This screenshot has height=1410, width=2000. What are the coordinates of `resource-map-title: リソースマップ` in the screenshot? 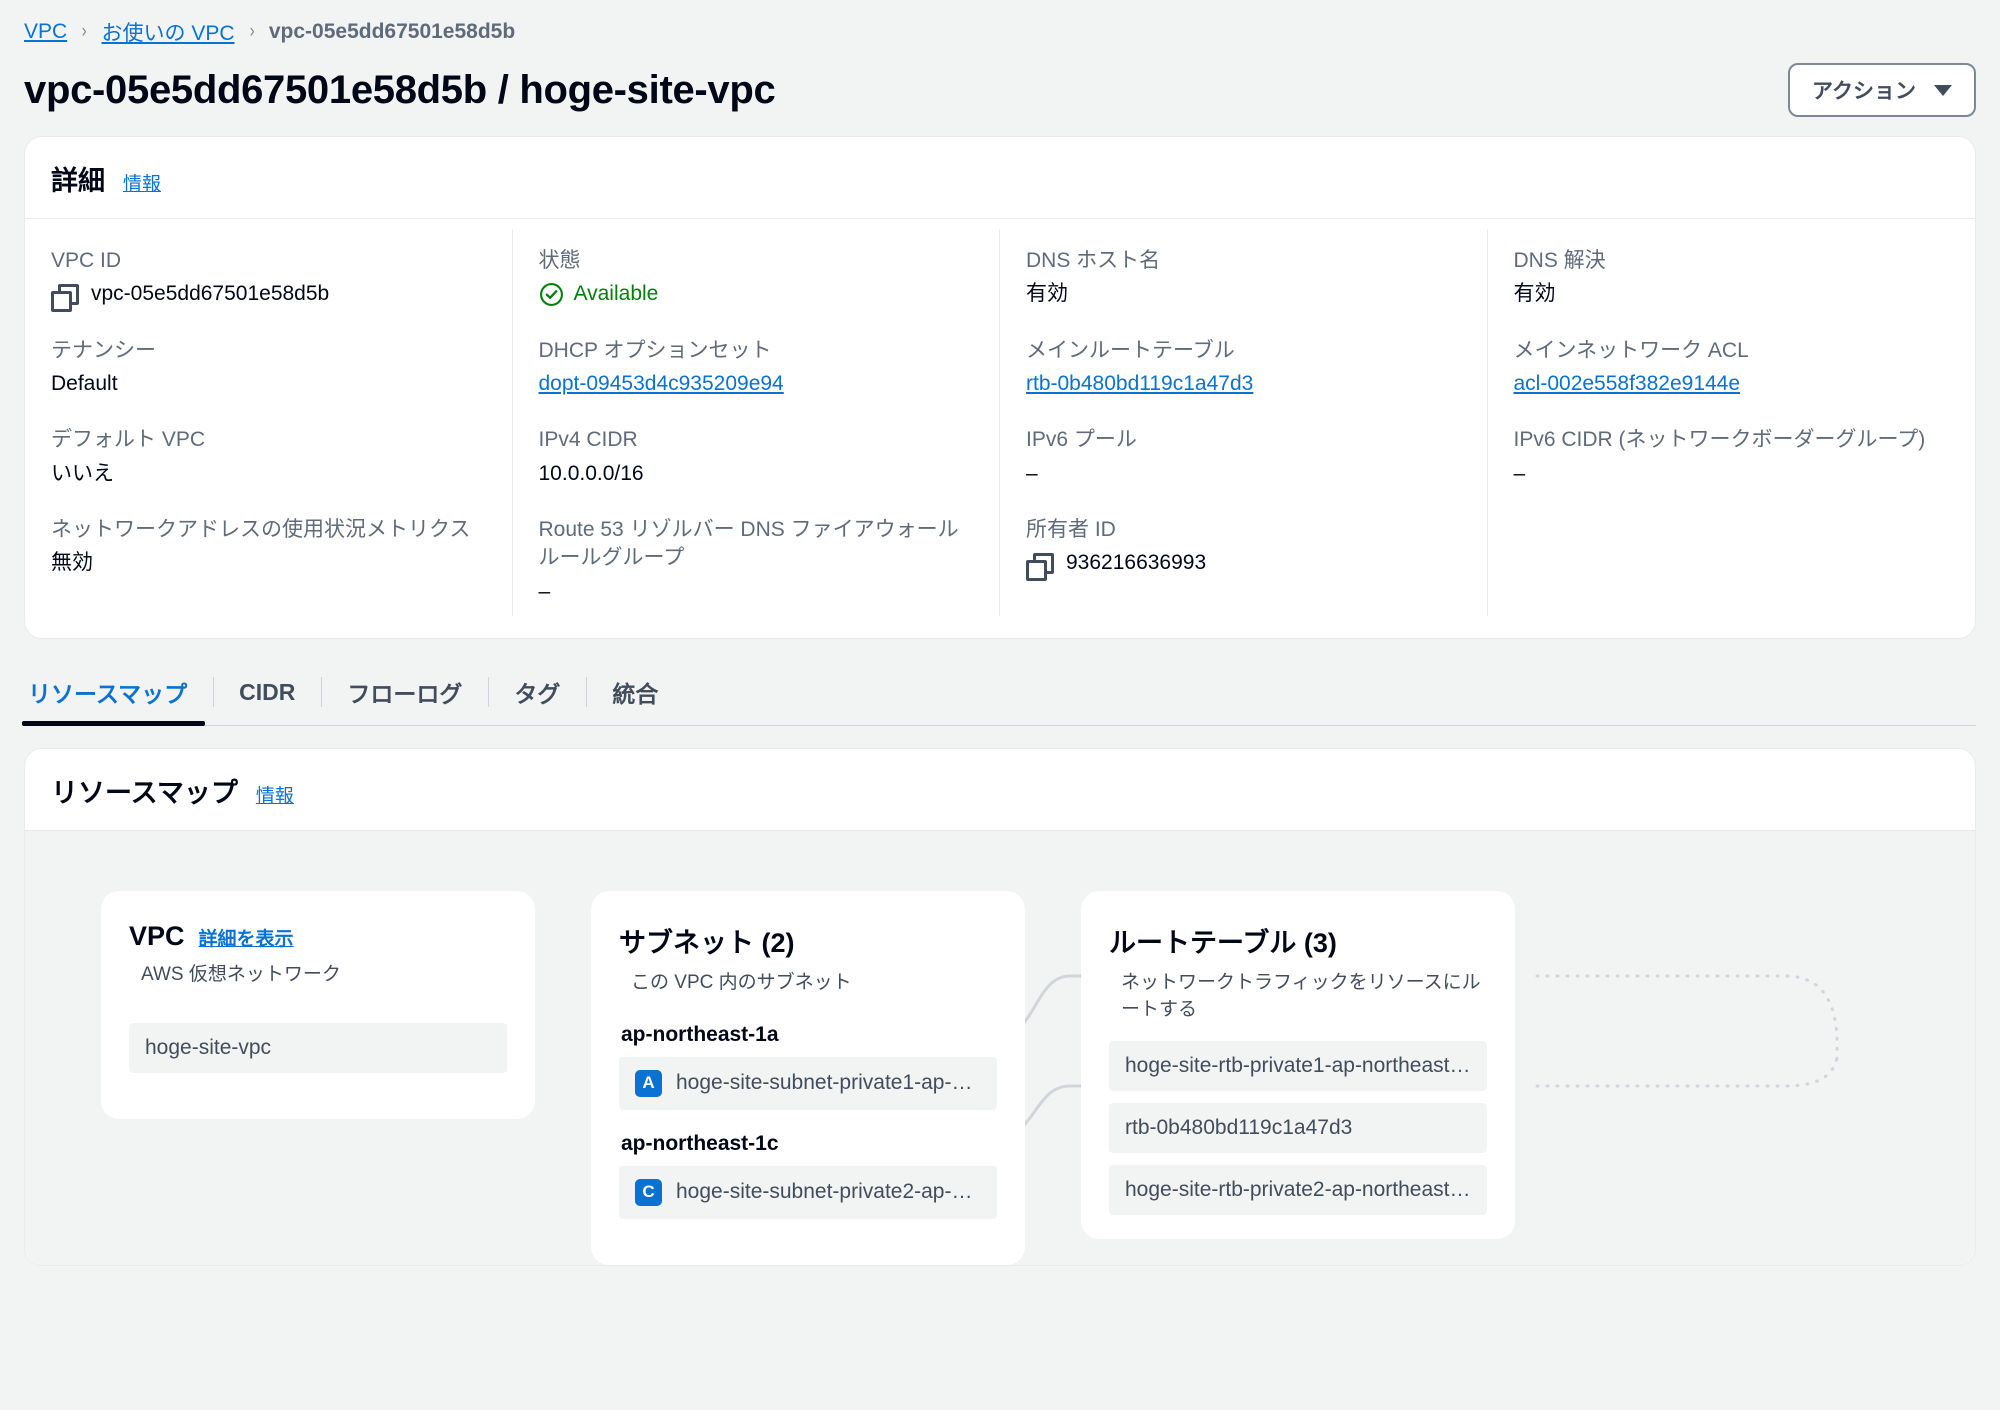 It's located at (144, 793).